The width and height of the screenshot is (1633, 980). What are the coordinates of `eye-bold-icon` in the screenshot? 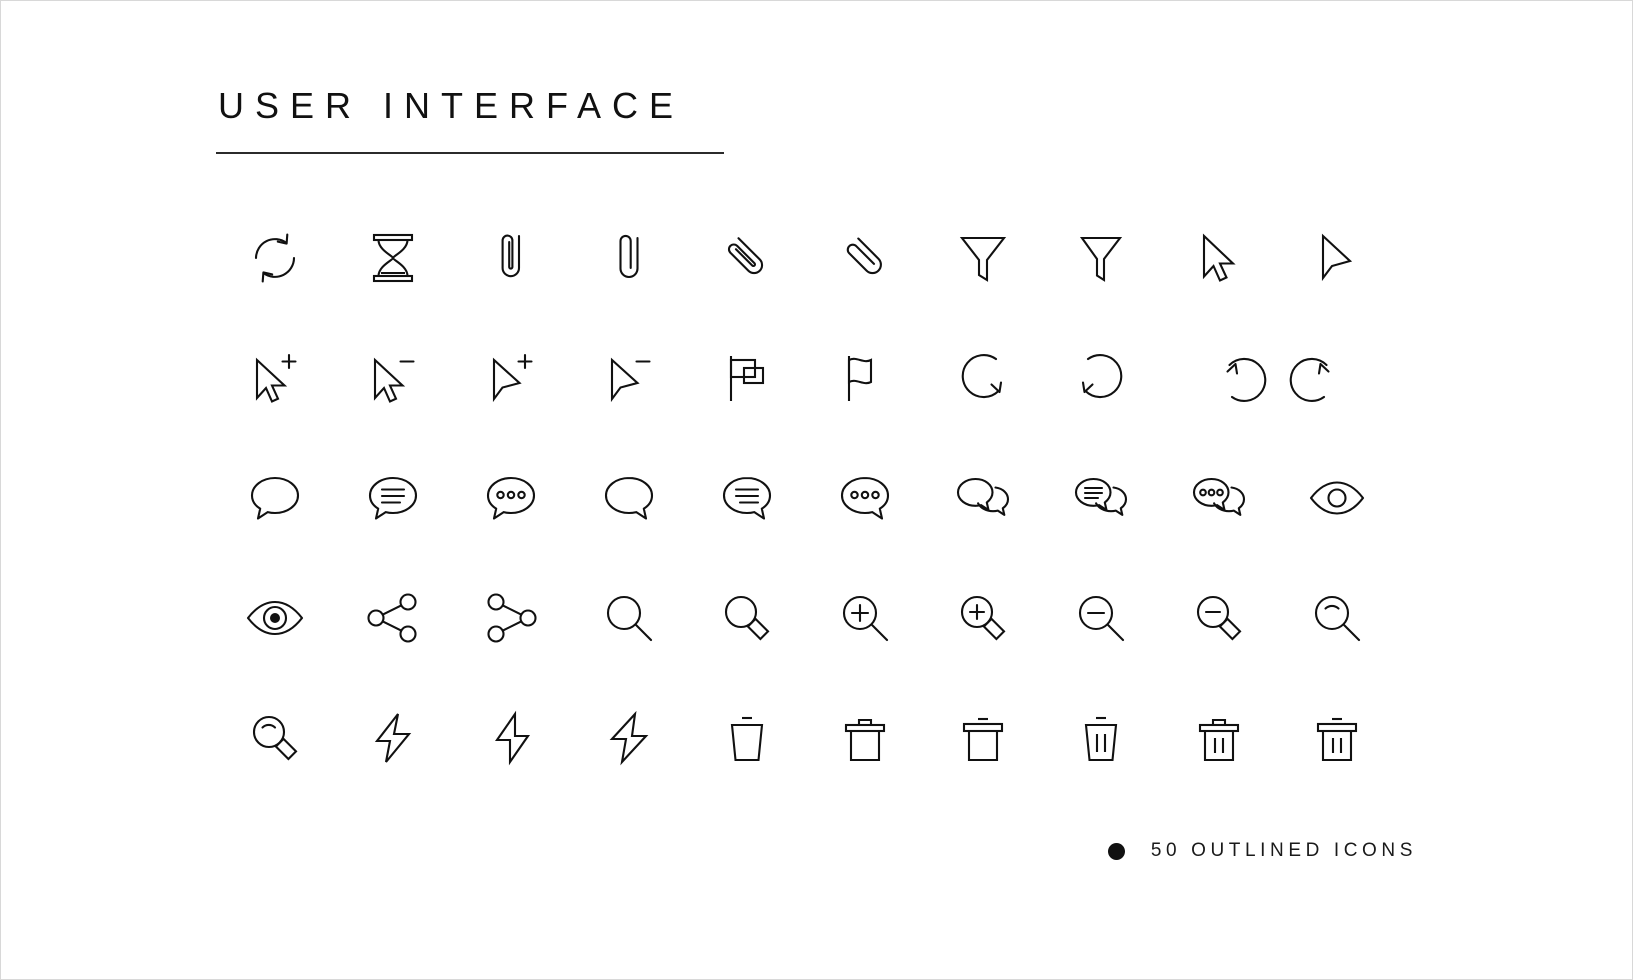 It's located at (275, 618).